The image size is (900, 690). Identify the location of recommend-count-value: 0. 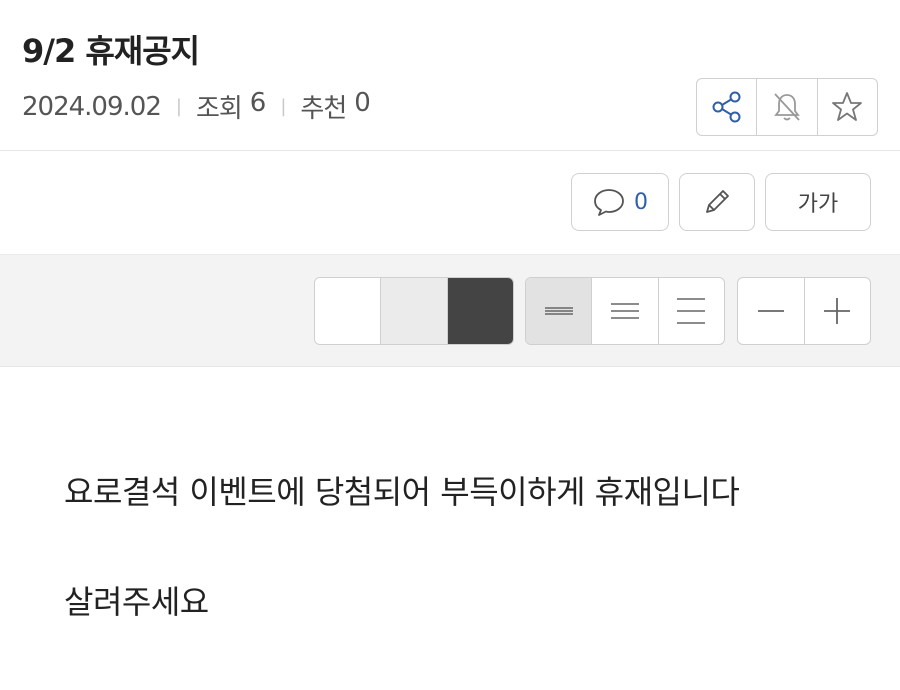
(362, 103).